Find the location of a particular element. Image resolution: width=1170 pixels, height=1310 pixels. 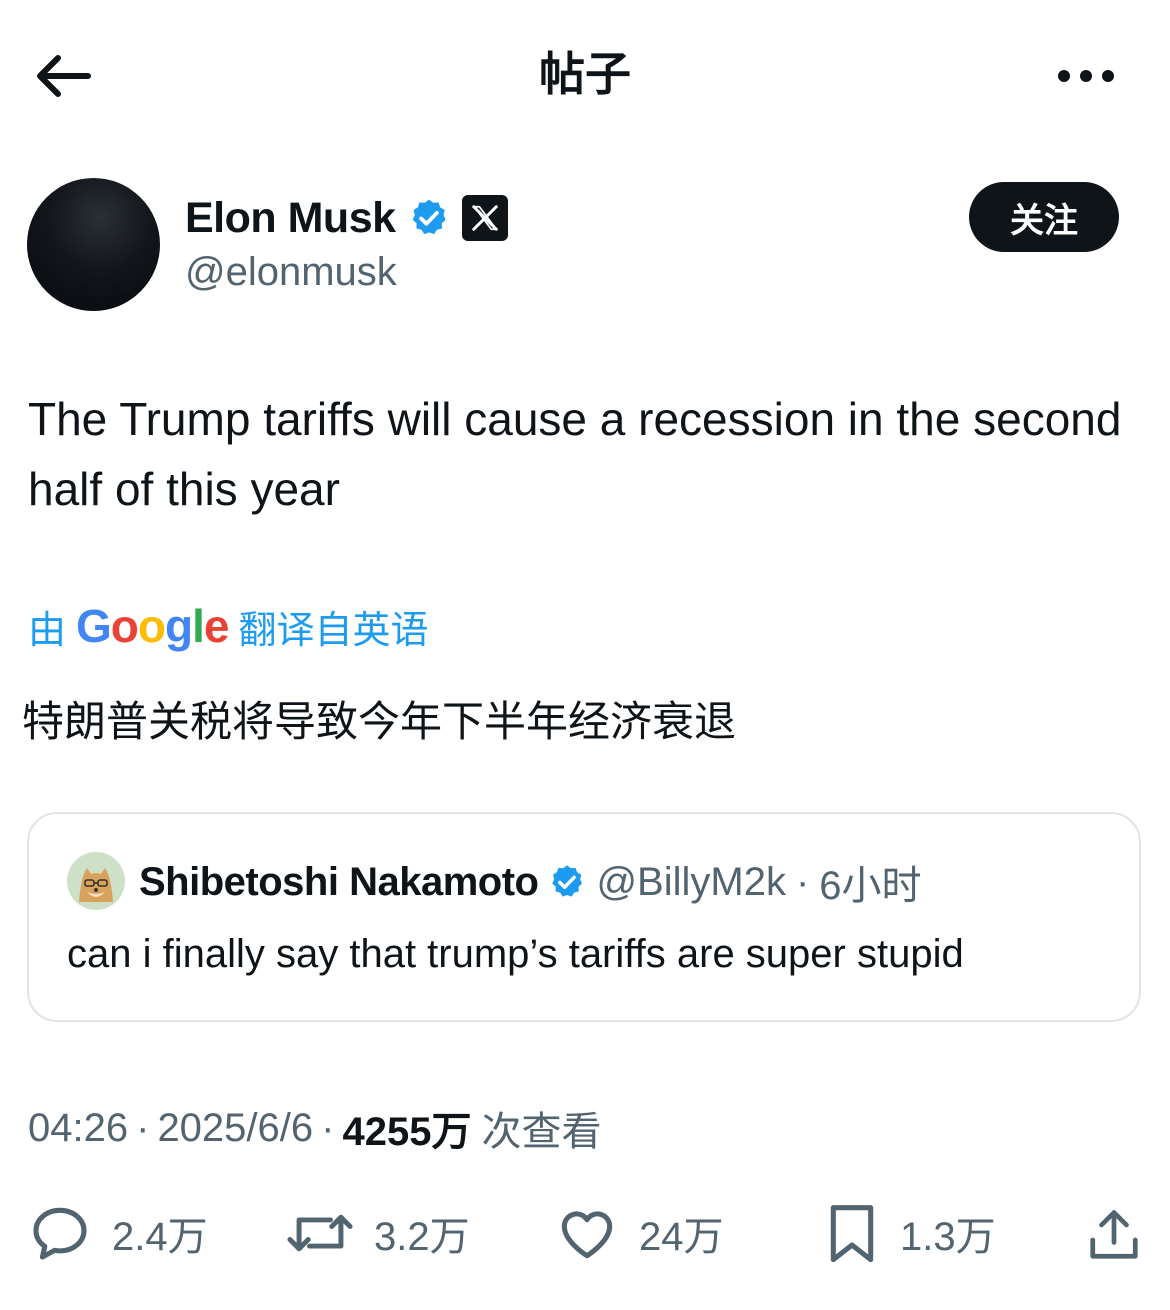

translation-suffix: 翻译自英语 is located at coordinates (333, 630).